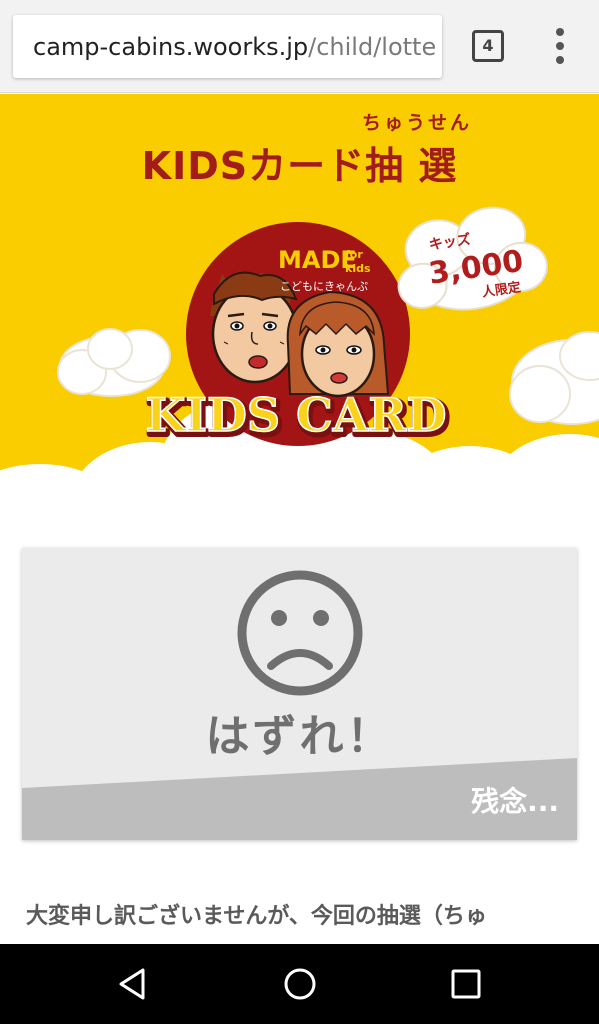 The image size is (599, 1024). Describe the element at coordinates (560, 46) in the screenshot. I see `more-vert-icon` at that location.